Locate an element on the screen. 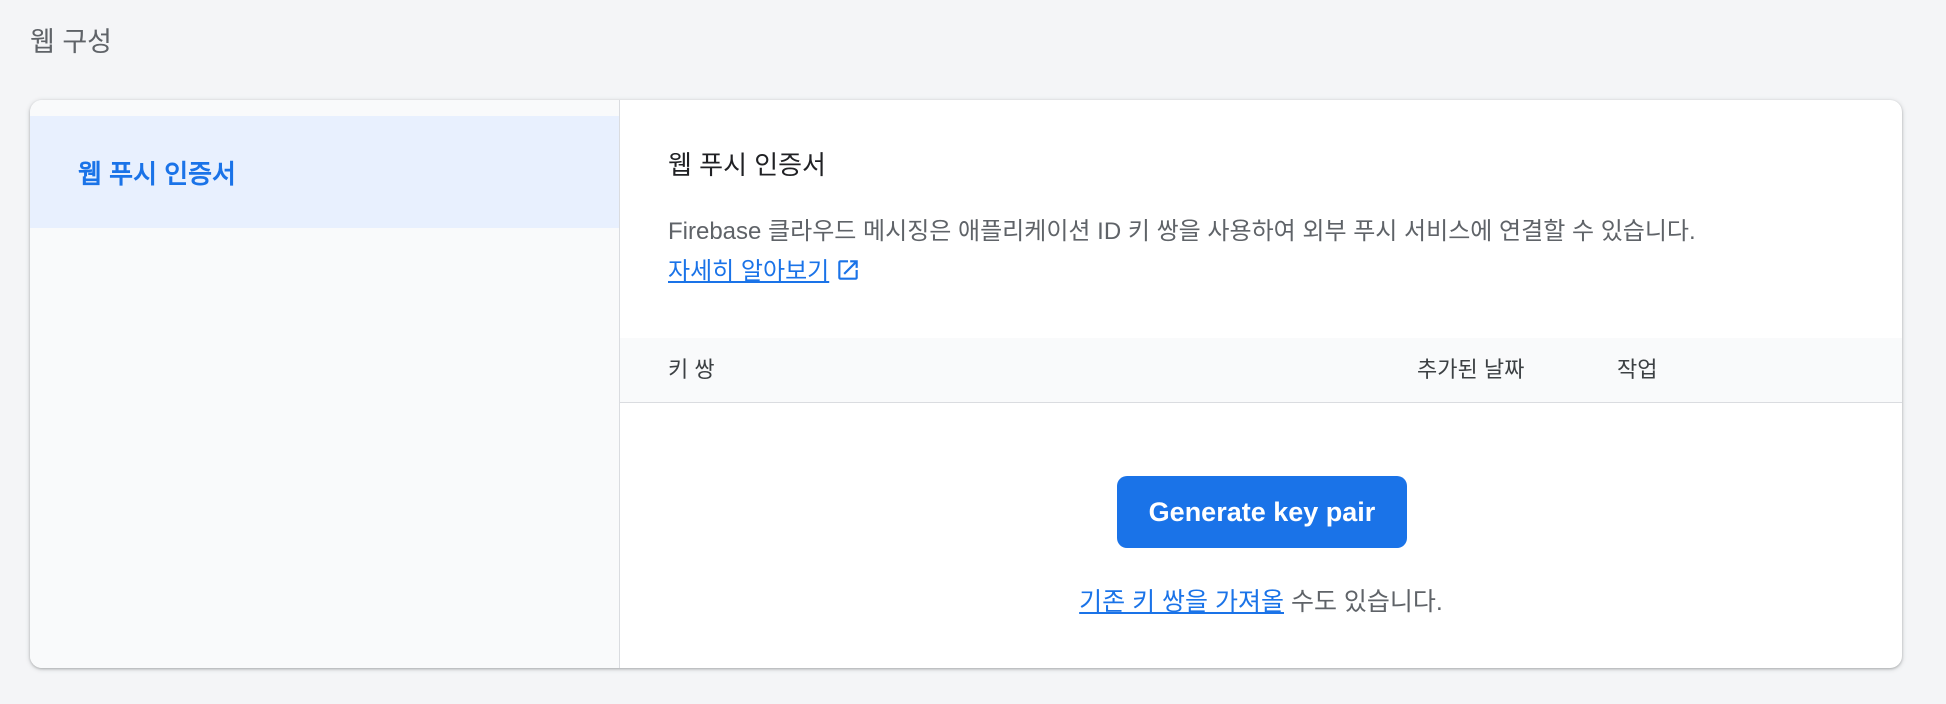 Image resolution: width=1946 pixels, height=704 pixels. column-header-key-pair: 키 쌍 is located at coordinates (691, 369).